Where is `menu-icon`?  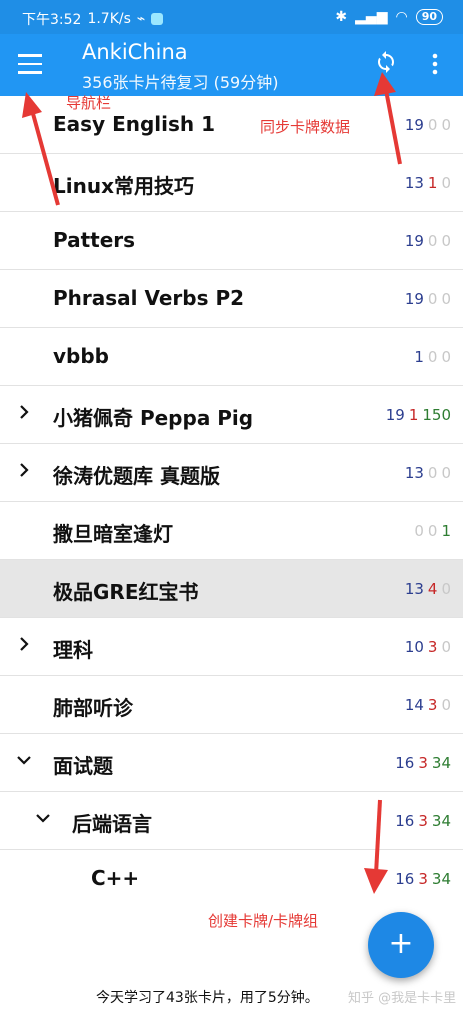
menu-icon is located at coordinates (30, 64).